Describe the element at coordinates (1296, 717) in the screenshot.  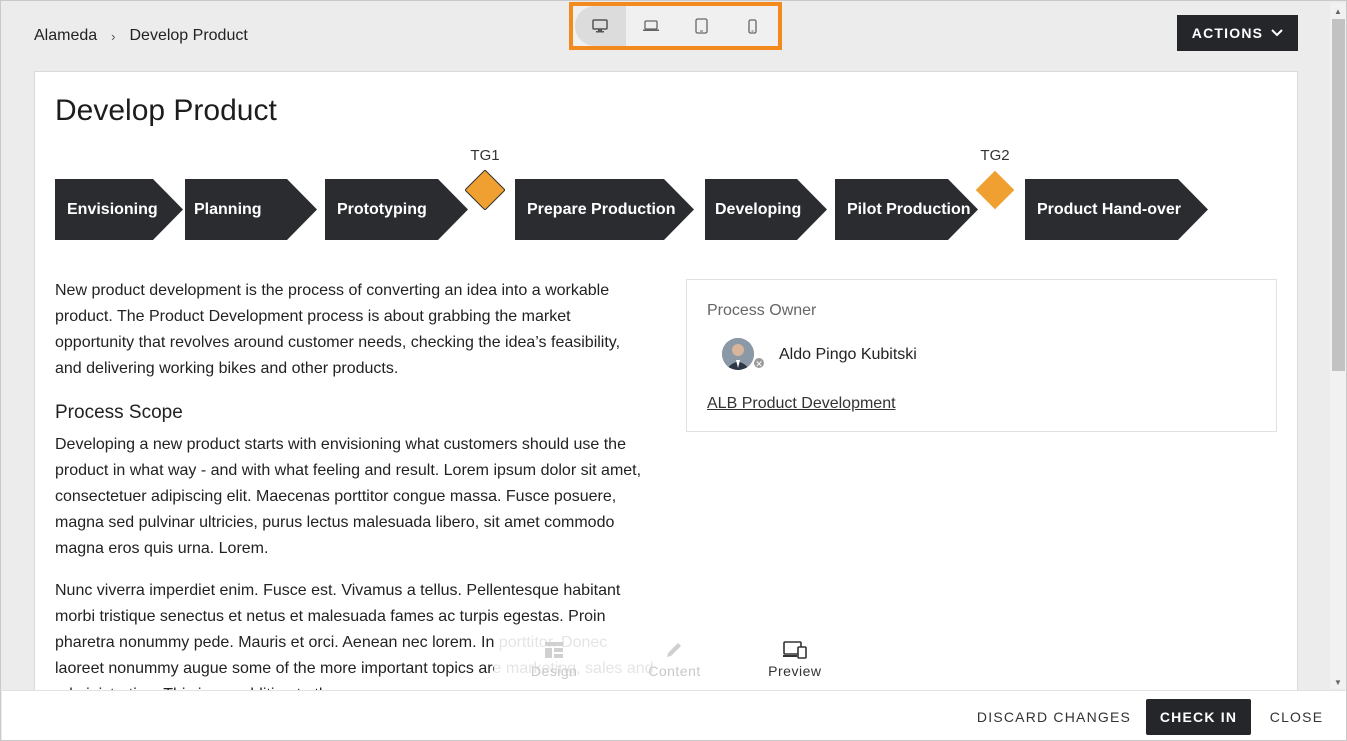
I see `close-button: CLOSE` at that location.